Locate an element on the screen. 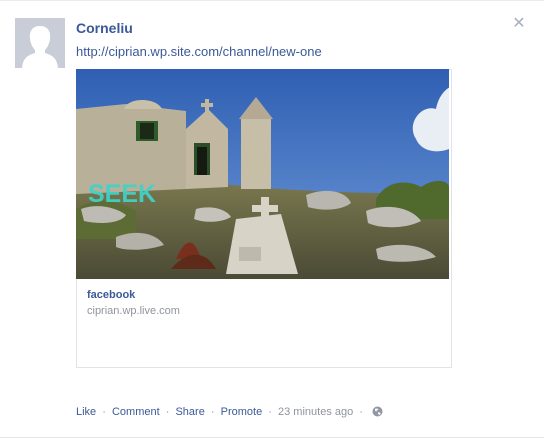 The image size is (544, 439). timestamp: 23 minutes ago is located at coordinates (315, 412).